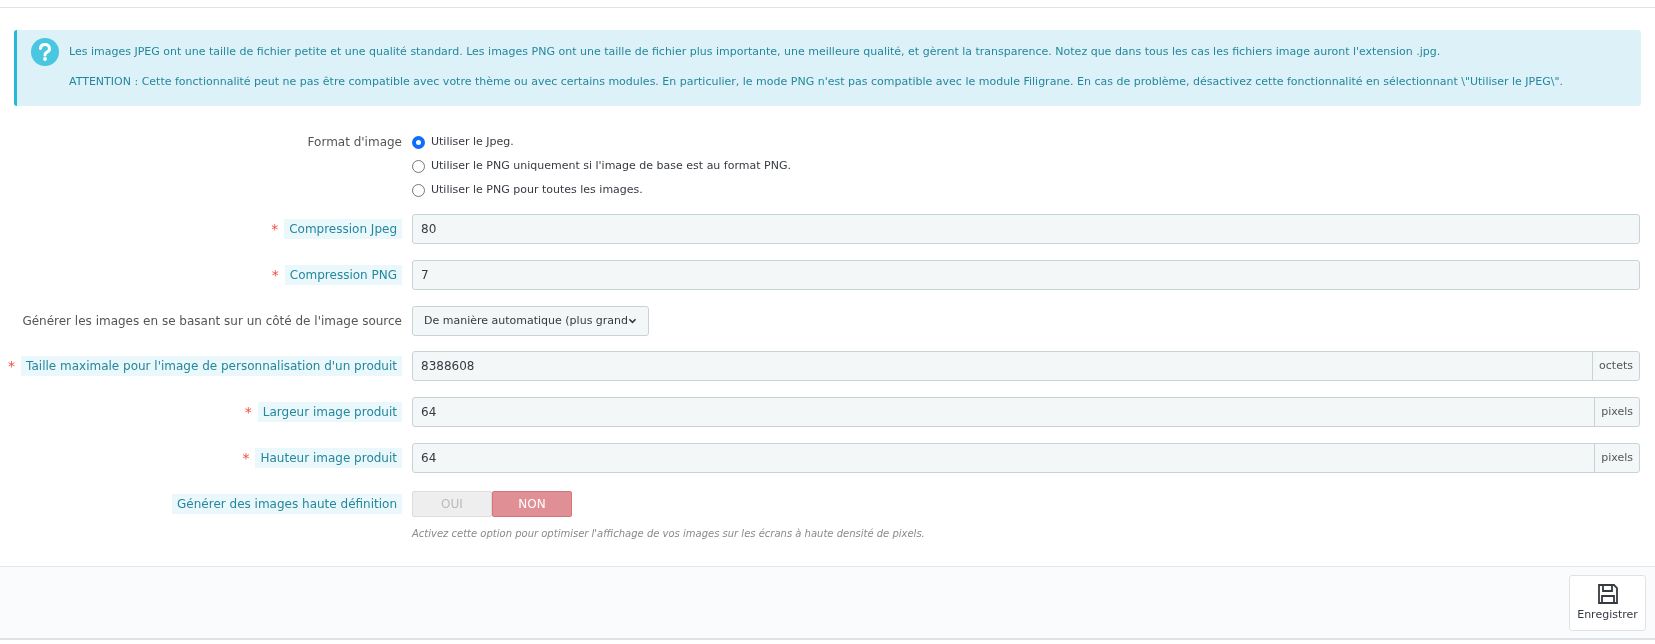 The height and width of the screenshot is (644, 1655). Describe the element at coordinates (1026, 229) in the screenshot. I see `text-field: 80` at that location.